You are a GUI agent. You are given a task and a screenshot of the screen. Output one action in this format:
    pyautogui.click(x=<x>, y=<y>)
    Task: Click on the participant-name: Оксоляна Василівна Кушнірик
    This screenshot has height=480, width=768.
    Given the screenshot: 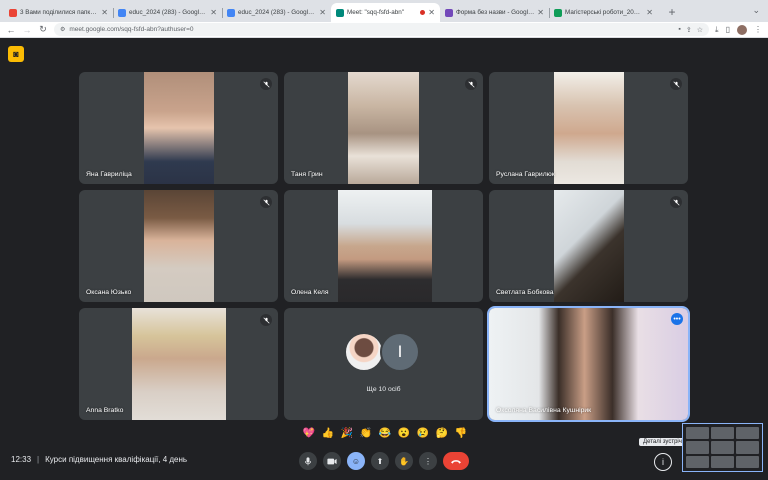 What is the action you would take?
    pyautogui.click(x=544, y=410)
    